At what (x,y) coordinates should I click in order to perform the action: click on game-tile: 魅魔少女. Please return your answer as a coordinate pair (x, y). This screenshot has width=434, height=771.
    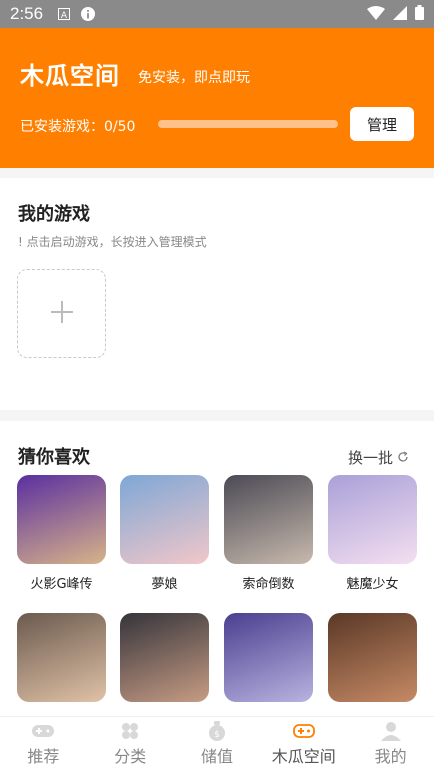
    Looking at the image, I should click on (372, 533).